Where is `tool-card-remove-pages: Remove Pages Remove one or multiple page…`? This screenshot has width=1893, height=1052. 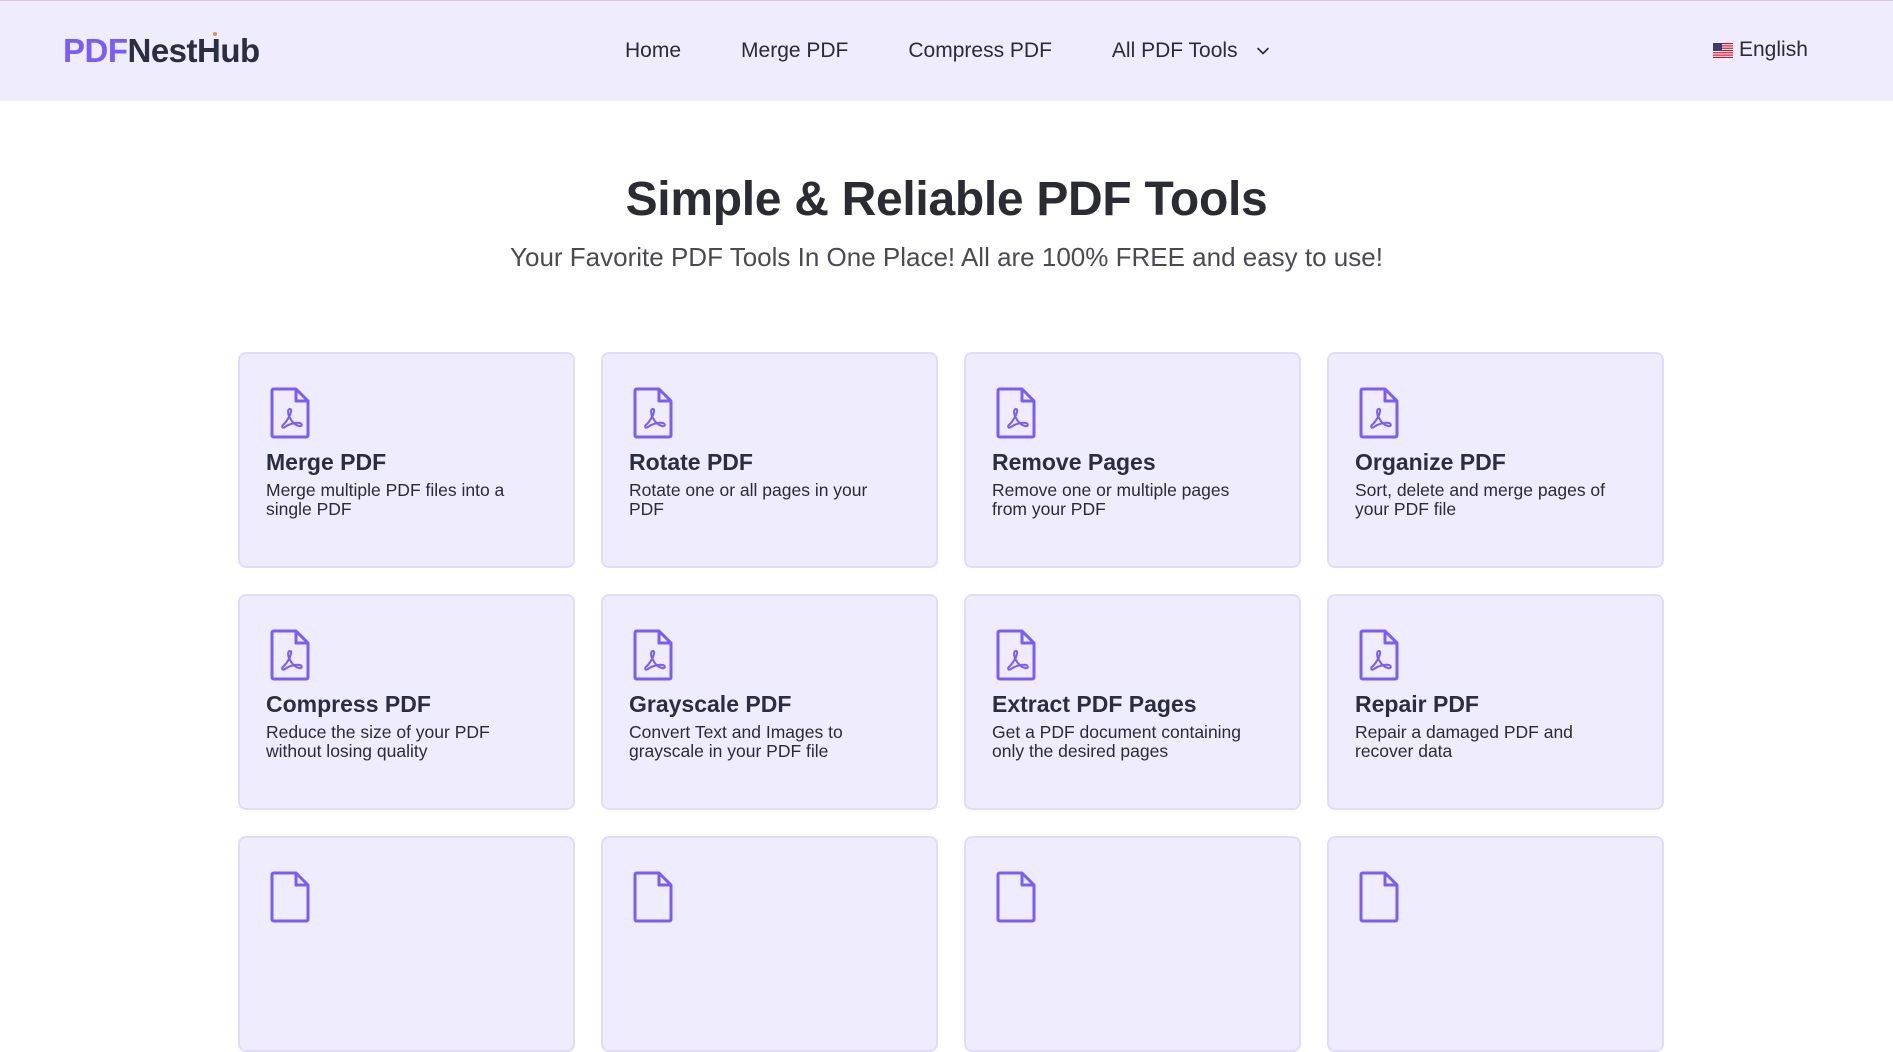 tool-card-remove-pages: Remove Pages Remove one or multiple page… is located at coordinates (1132, 460).